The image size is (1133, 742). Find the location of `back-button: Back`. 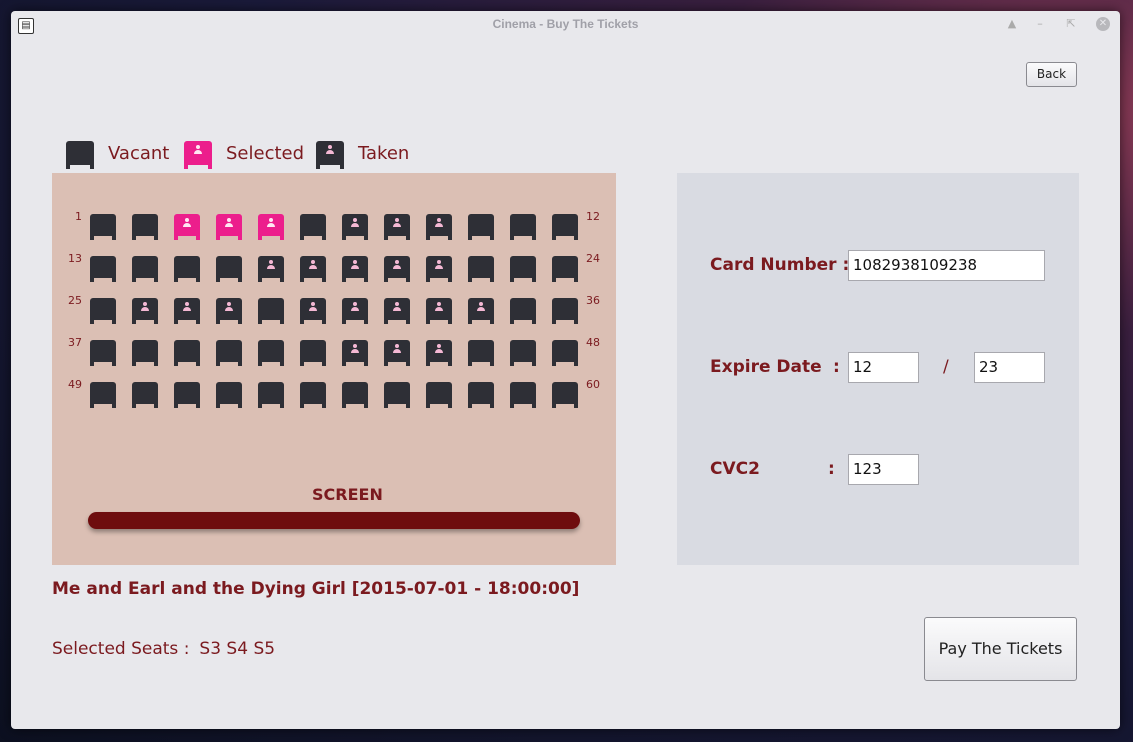

back-button: Back is located at coordinates (1051, 74).